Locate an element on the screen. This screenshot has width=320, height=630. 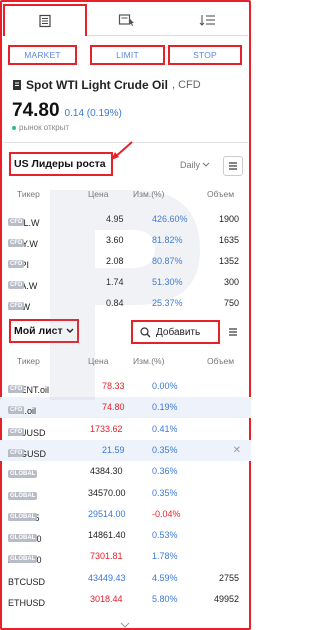
table-row: US500GLOBAL4384.300.36% is located at coordinates (125, 471).